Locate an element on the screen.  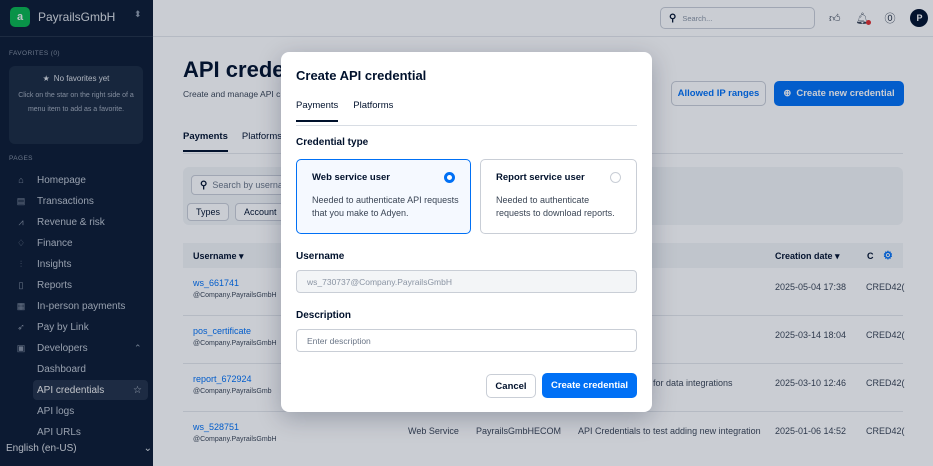
dialog-tab-payments: Payments is located at coordinates (317, 111).